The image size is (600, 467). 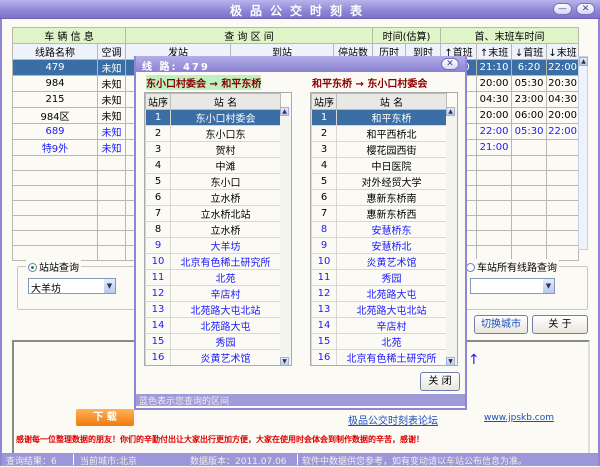 I want to click on results-scrollbar: ▲, so click(x=583, y=153).